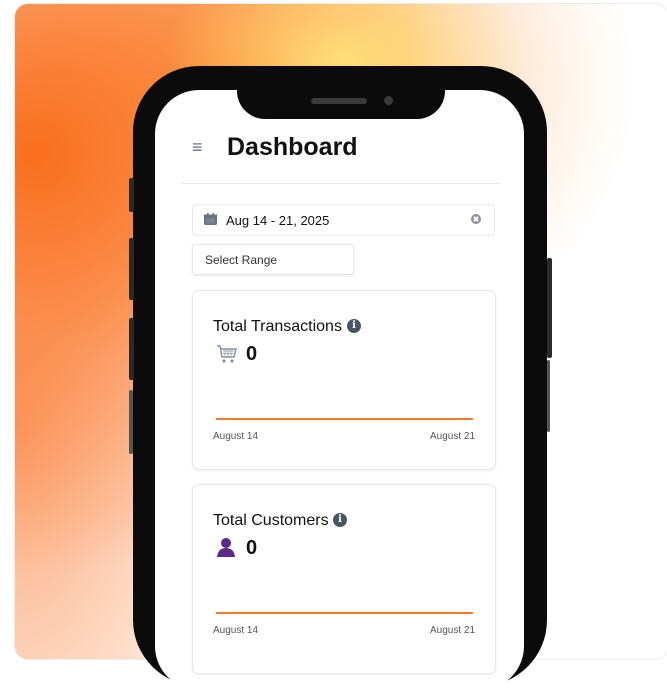 The image size is (667, 690). What do you see at coordinates (340, 183) in the screenshot?
I see `header-divider` at bounding box center [340, 183].